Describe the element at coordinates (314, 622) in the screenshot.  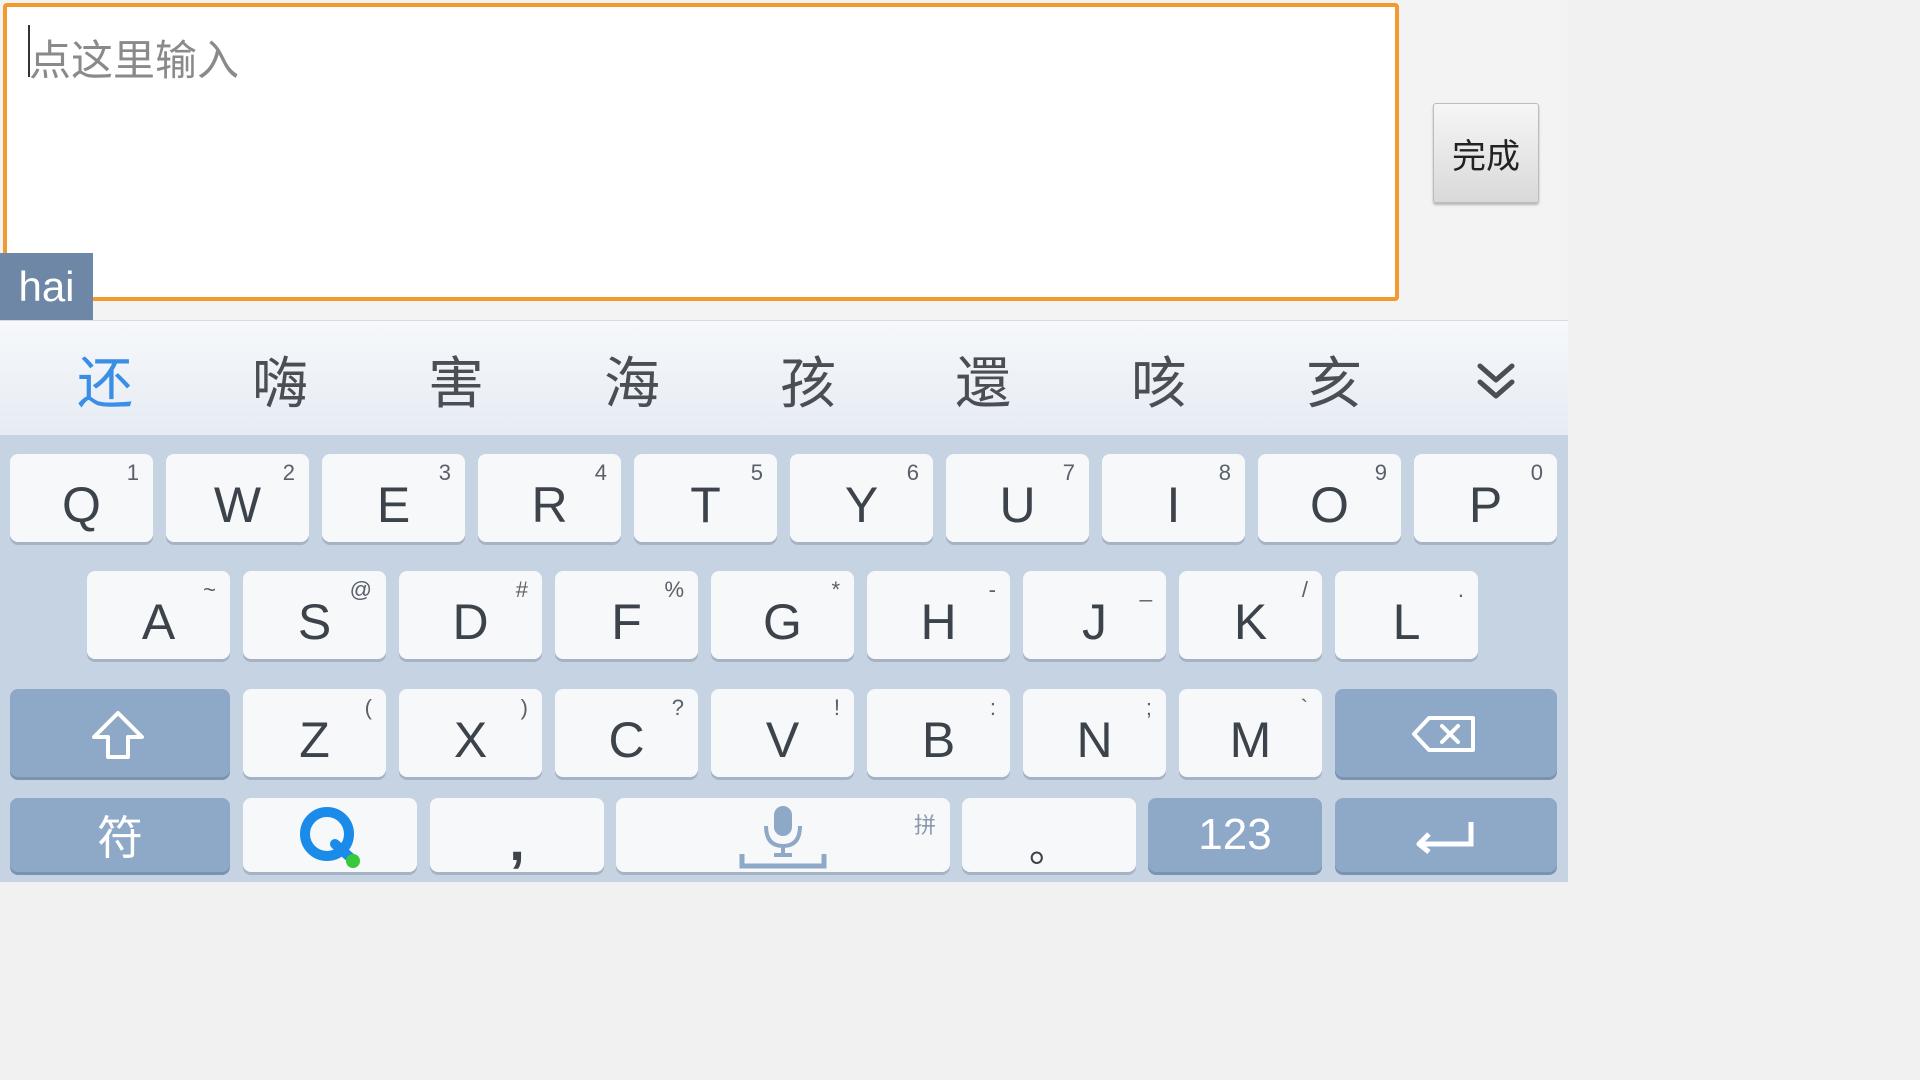
I see `key-label: S` at that location.